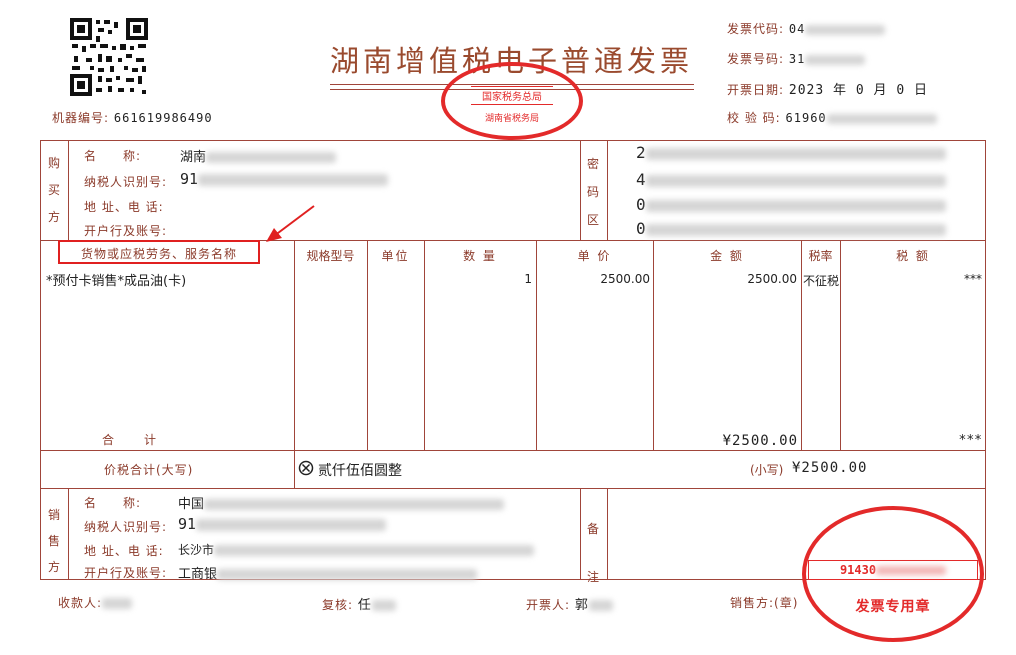  I want to click on reviewer-value: 任, so click(364, 605).